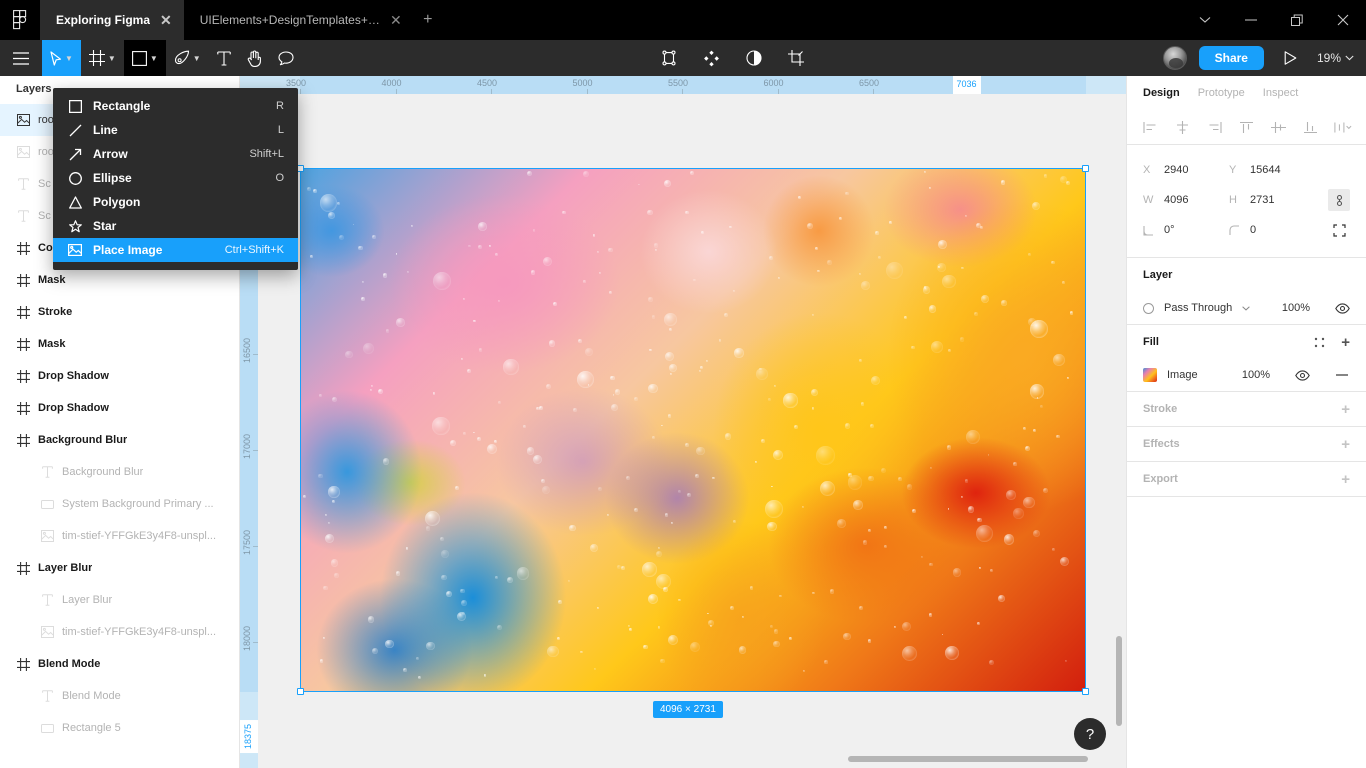 The width and height of the screenshot is (1366, 768). What do you see at coordinates (1280, 93) in the screenshot?
I see `tab-inspect: Inspect` at bounding box center [1280, 93].